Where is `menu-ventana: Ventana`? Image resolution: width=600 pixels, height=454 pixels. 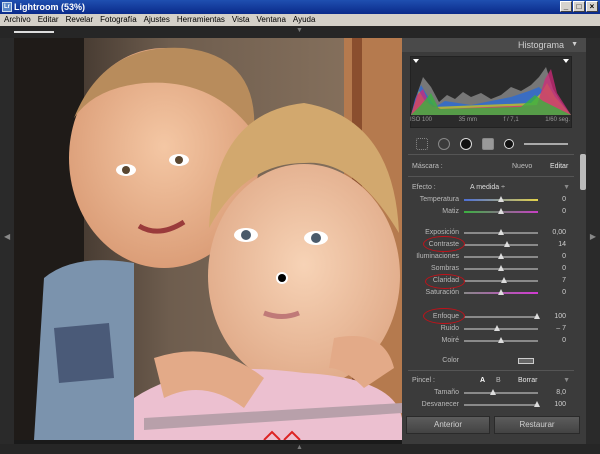 menu-ventana: Ventana is located at coordinates (271, 20).